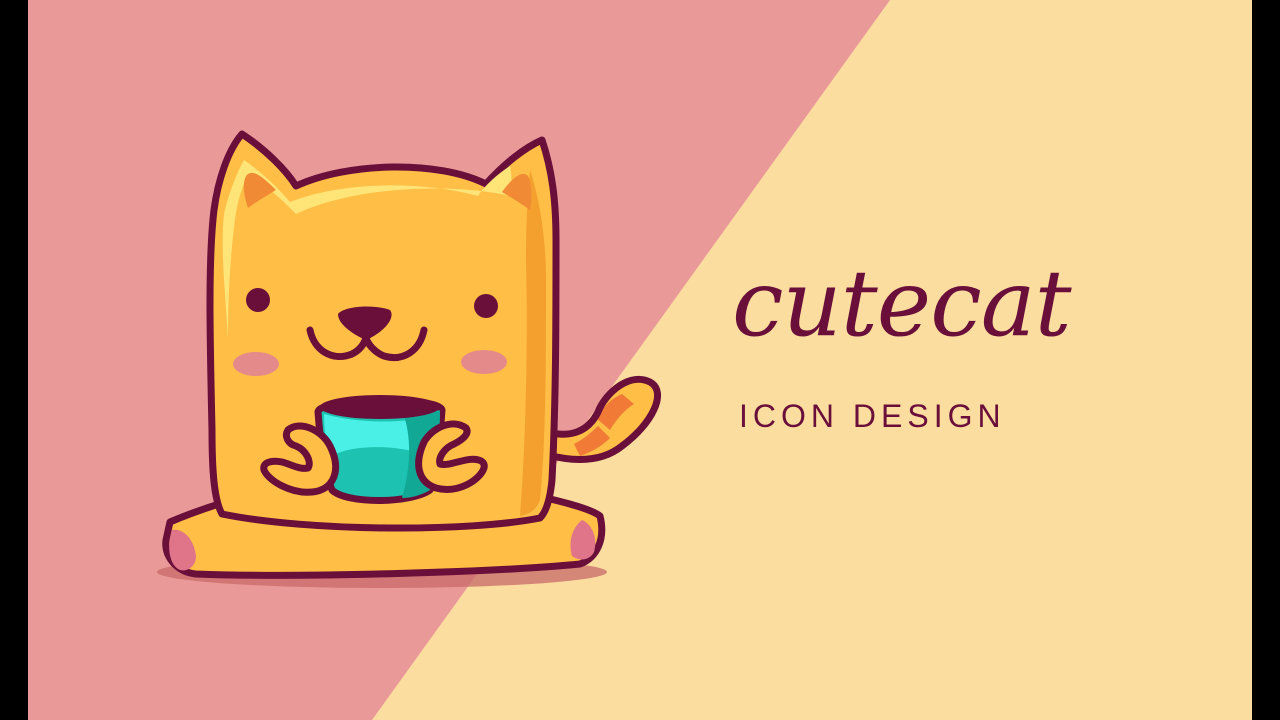 This screenshot has width=1280, height=720. I want to click on left-eye, so click(258, 300).